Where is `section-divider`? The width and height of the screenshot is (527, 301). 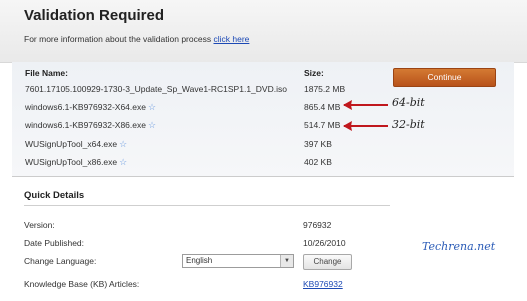 section-divider is located at coordinates (263, 176).